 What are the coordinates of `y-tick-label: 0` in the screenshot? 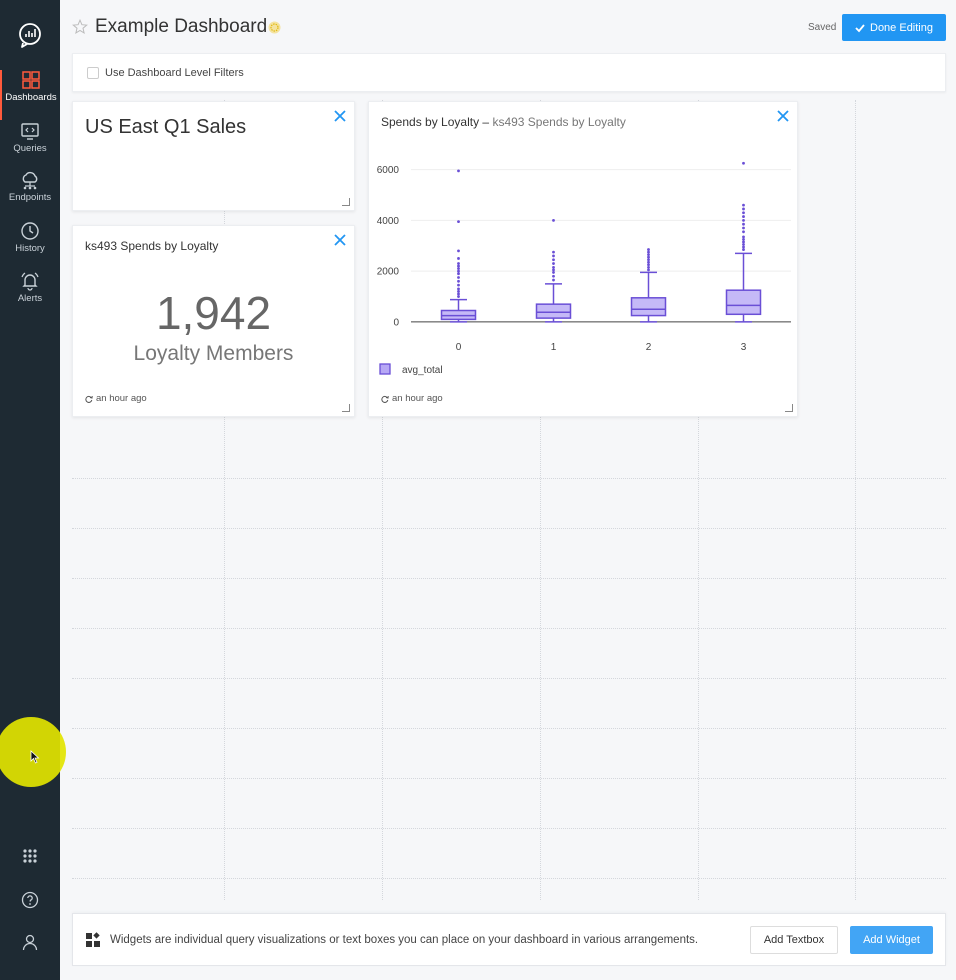 It's located at (396, 322).